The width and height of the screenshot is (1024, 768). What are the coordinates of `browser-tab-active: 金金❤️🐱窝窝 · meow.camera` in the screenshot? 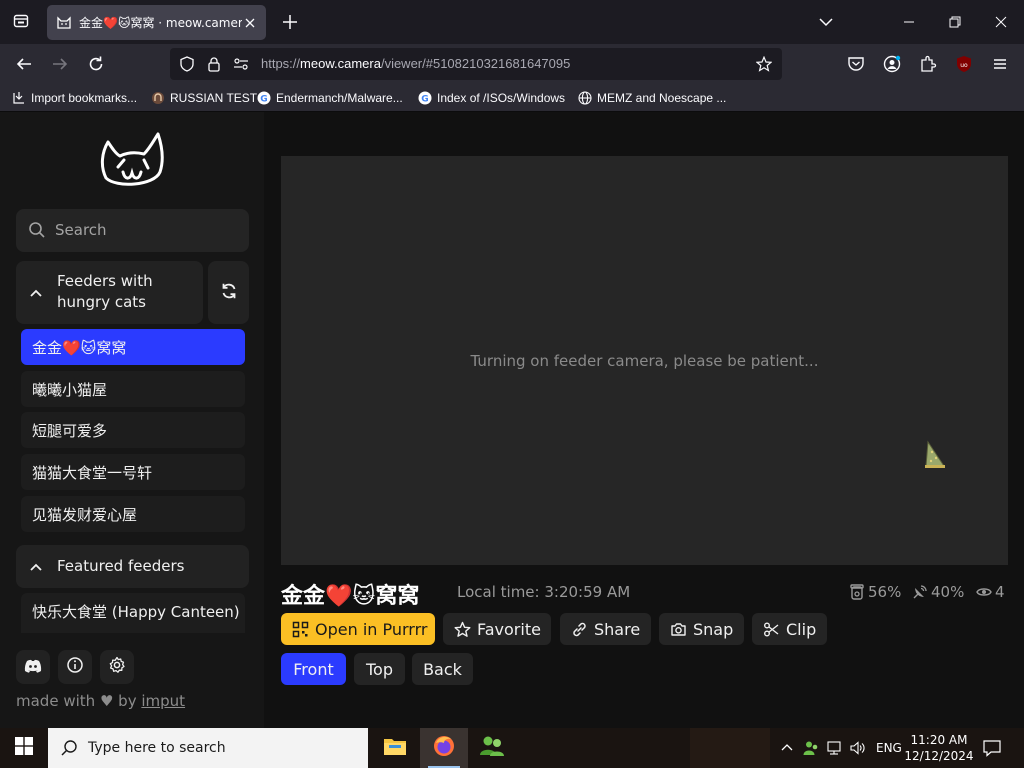 It's located at (156, 22).